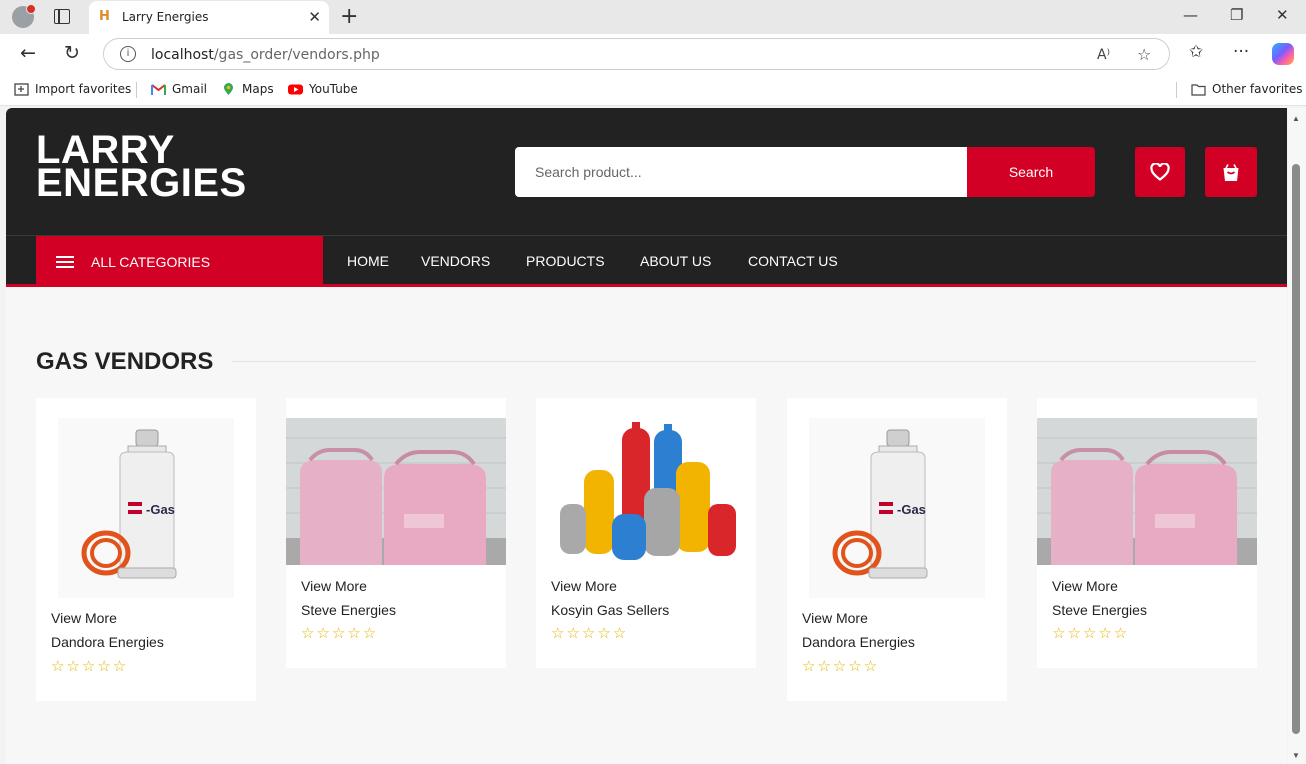  I want to click on vendor-name: Kosyin Gas Sellers, so click(610, 610).